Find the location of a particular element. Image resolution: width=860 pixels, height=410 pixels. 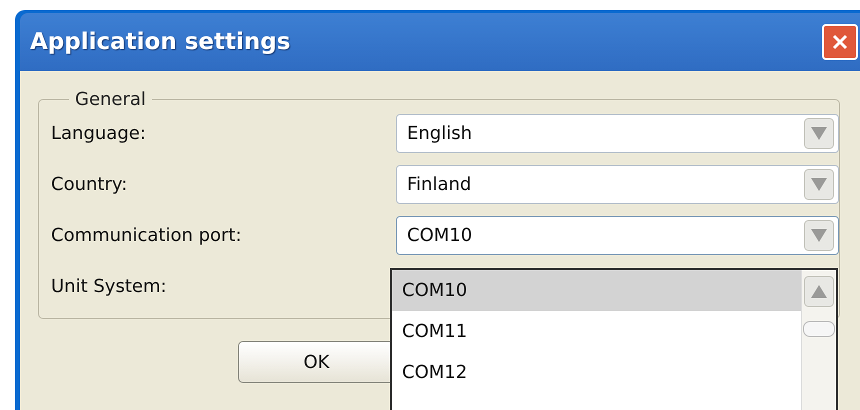

field-label: Language: is located at coordinates (99, 133).